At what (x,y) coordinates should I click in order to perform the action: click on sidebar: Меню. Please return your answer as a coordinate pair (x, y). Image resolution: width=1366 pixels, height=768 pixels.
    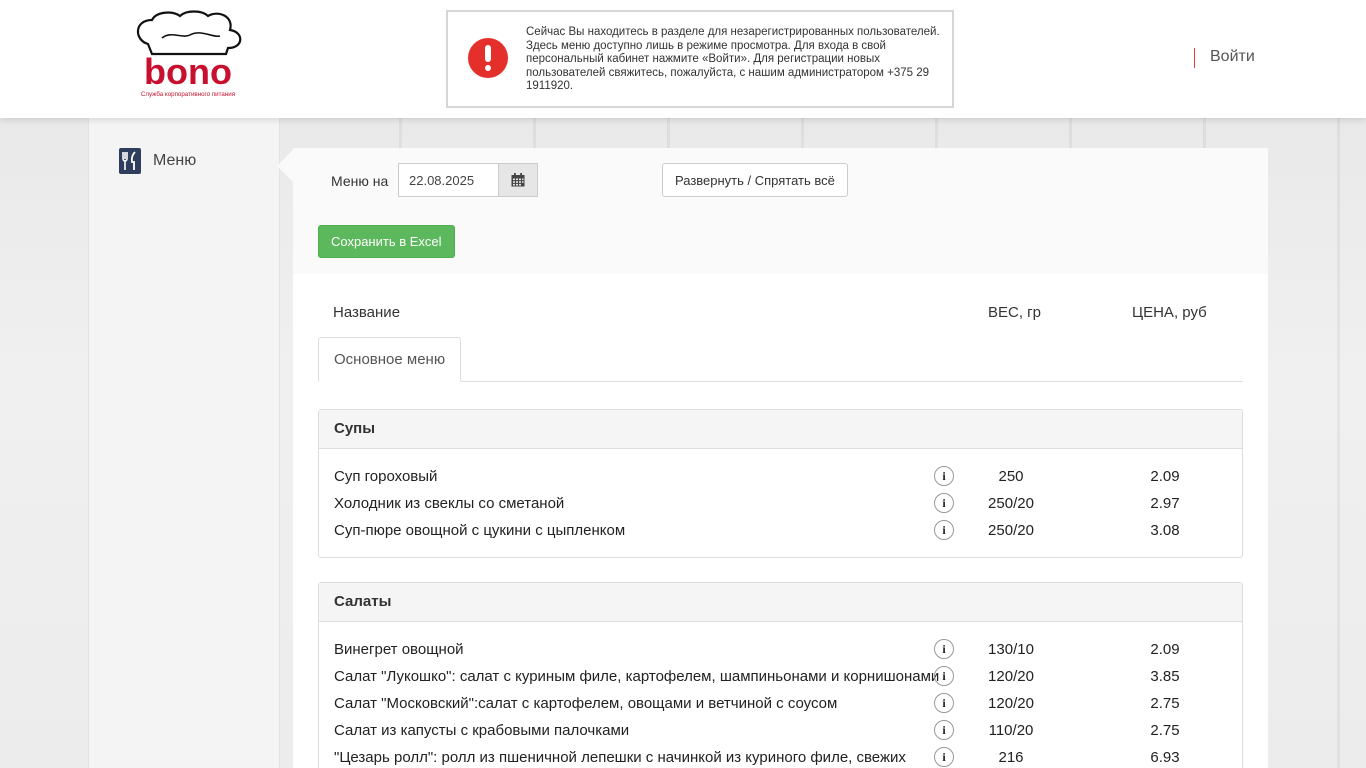
    Looking at the image, I should click on (184, 443).